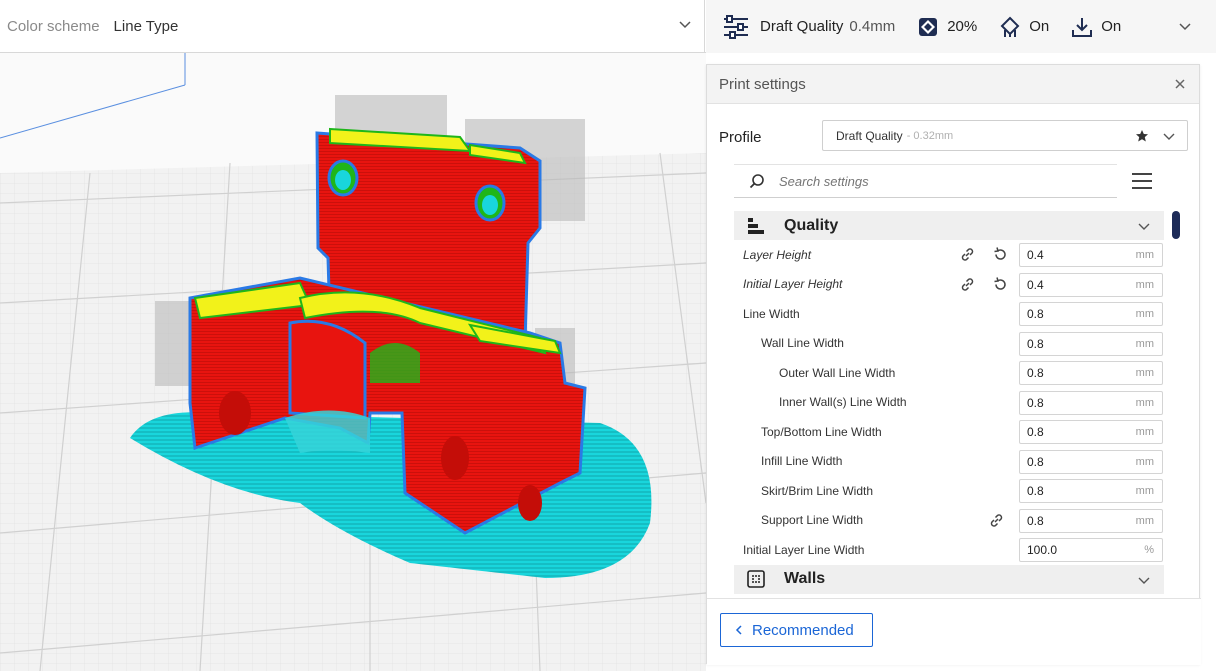  Describe the element at coordinates (949, 314) in the screenshot. I see `setting-line-width: Line Width 0.8 mm` at that location.